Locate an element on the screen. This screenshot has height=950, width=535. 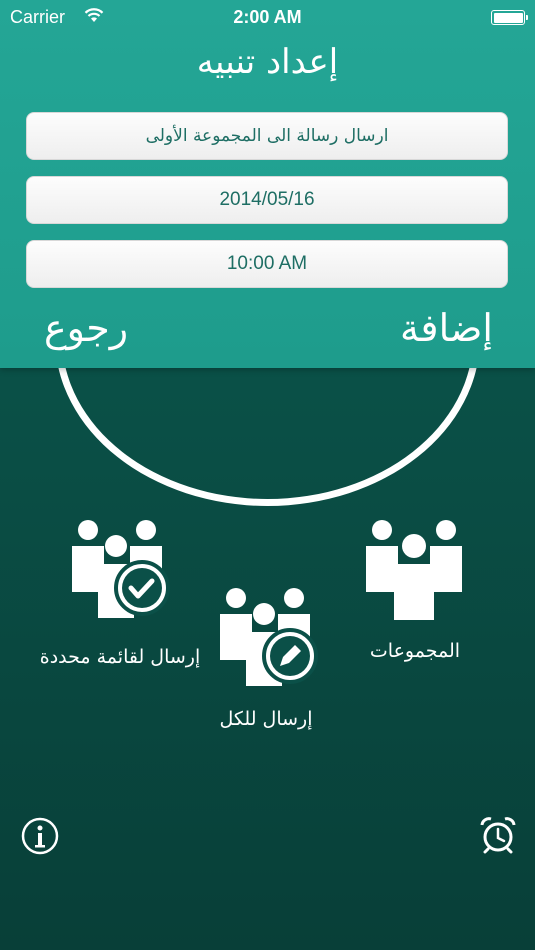
time-field: 10:00 AM is located at coordinates (267, 264).